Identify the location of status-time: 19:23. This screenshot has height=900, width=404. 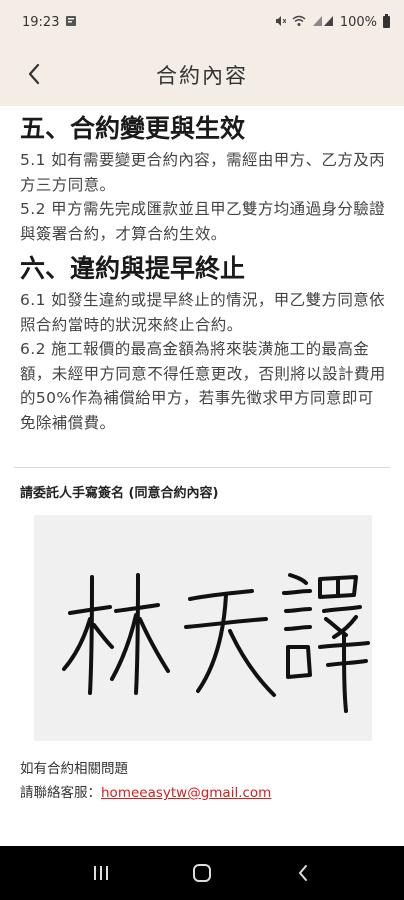
(41, 22).